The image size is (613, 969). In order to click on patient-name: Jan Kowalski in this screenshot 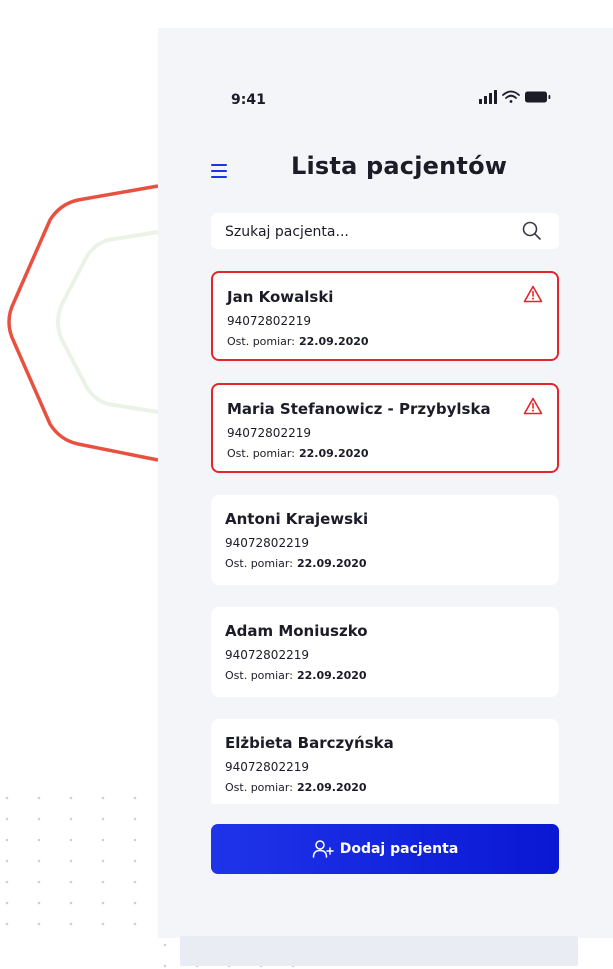, I will do `click(280, 297)`.